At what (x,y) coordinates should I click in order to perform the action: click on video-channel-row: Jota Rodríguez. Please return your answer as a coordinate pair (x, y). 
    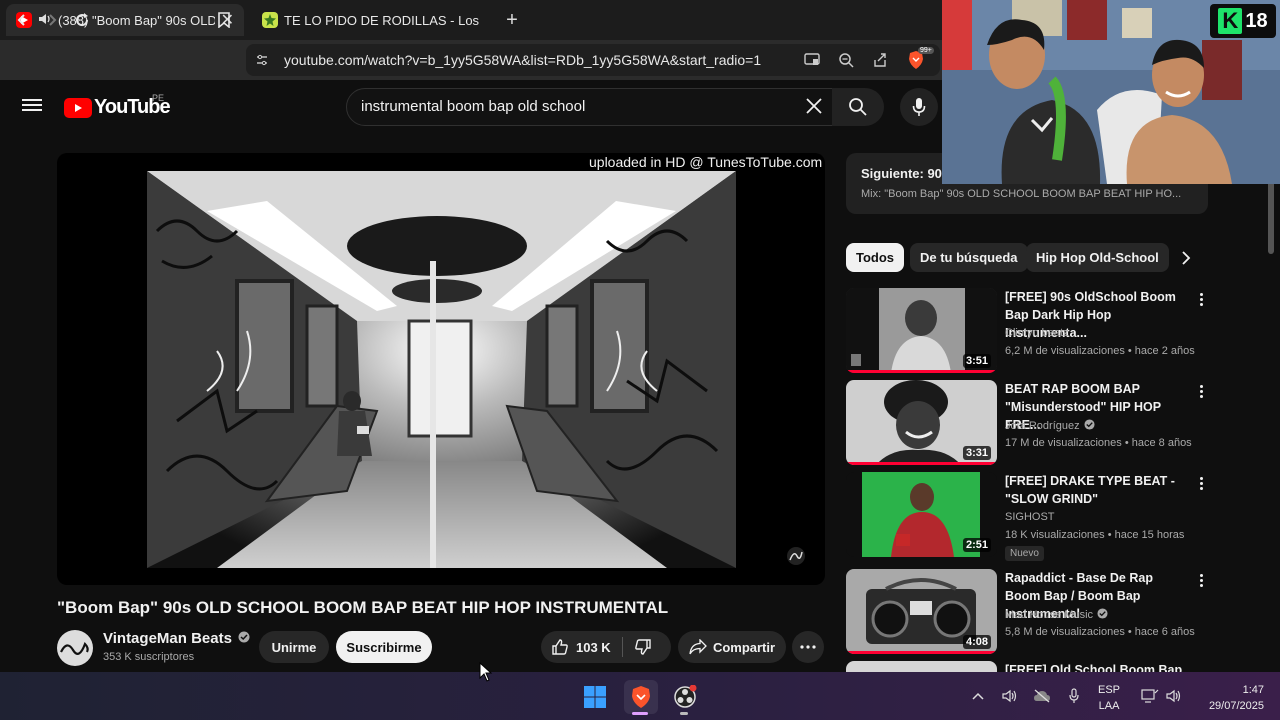
    Looking at the image, I should click on (1050, 426).